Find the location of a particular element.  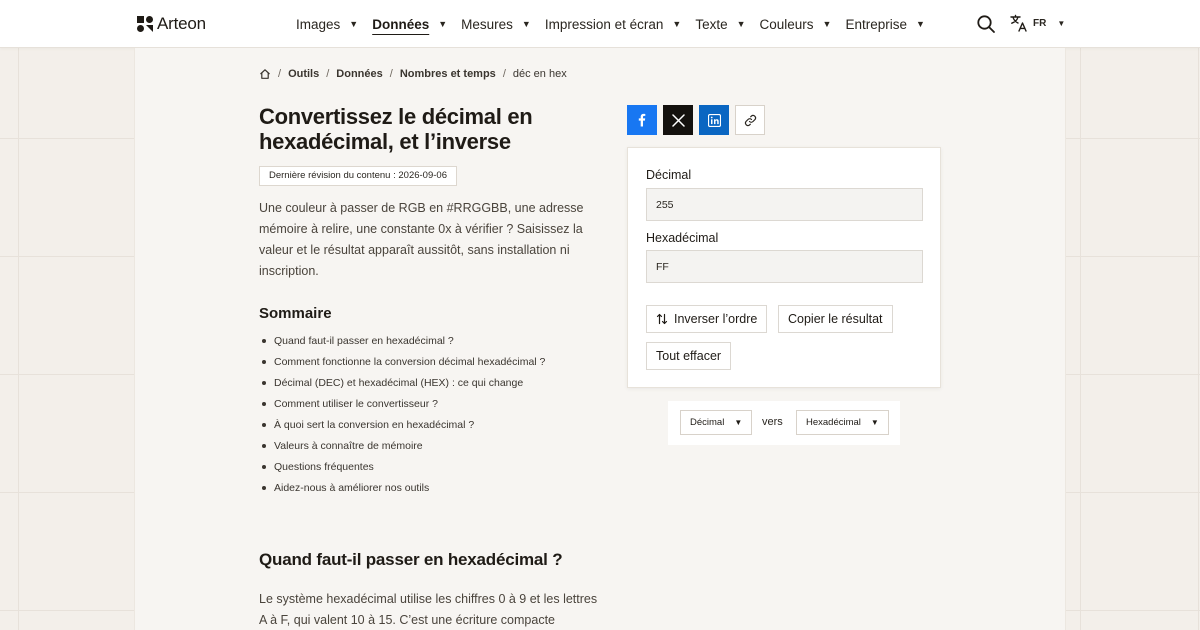

share-facebook-button is located at coordinates (642, 120).